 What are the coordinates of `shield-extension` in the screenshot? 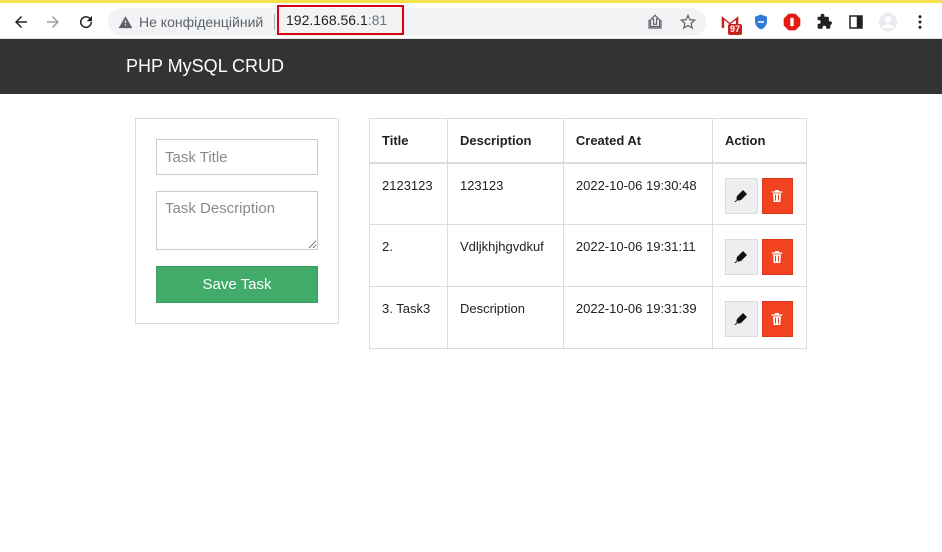 It's located at (761, 22).